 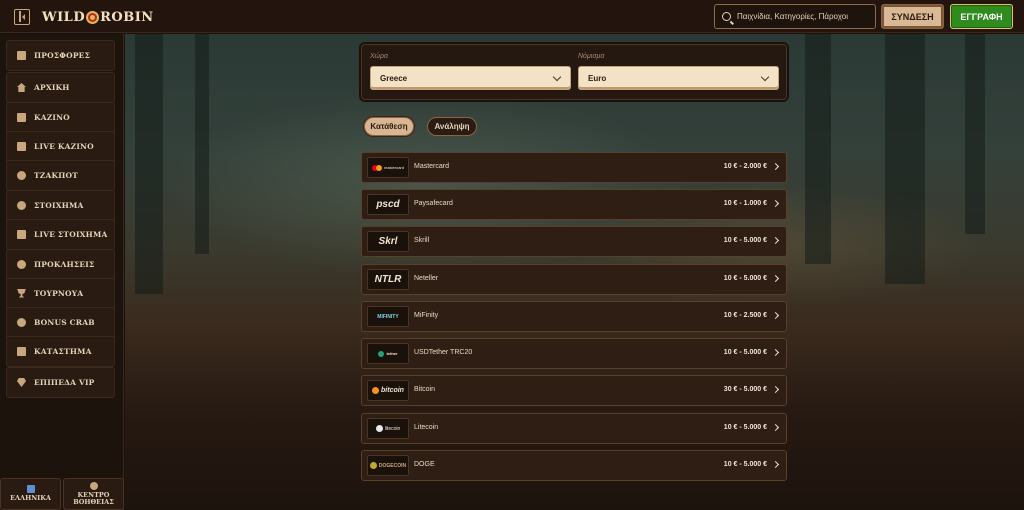 I want to click on sidebar-item-sports: ΣΤΟΙΧΗΜΑ, so click(x=60, y=205).